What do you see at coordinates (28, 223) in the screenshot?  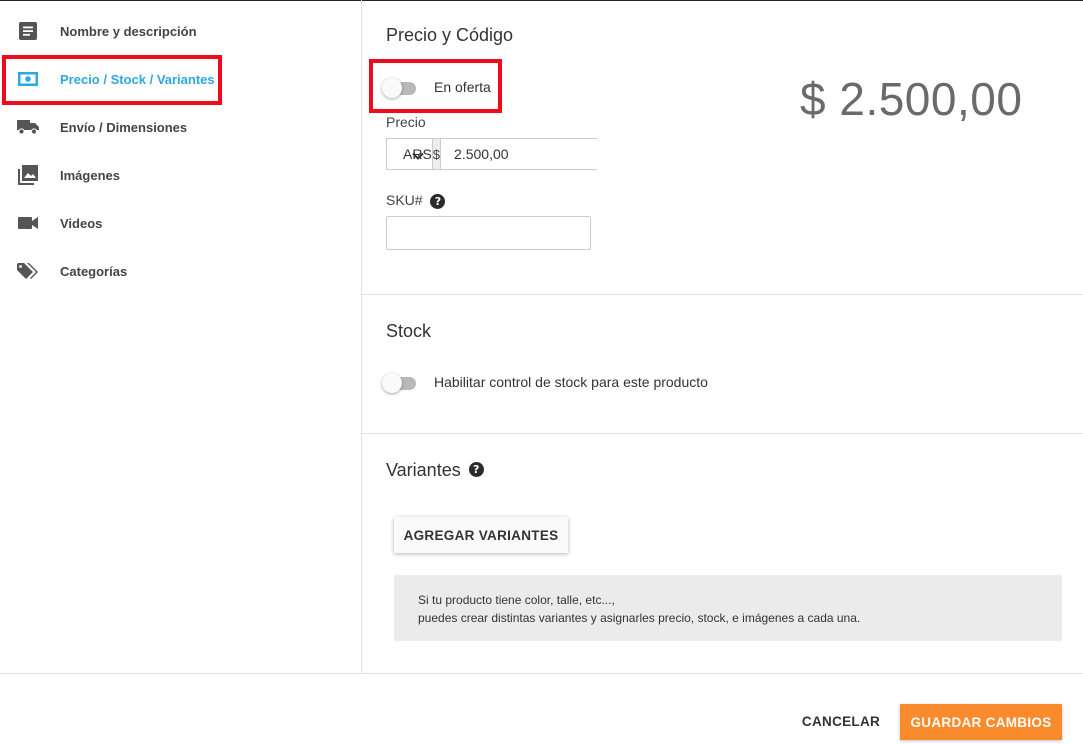 I see `videocam-icon` at bounding box center [28, 223].